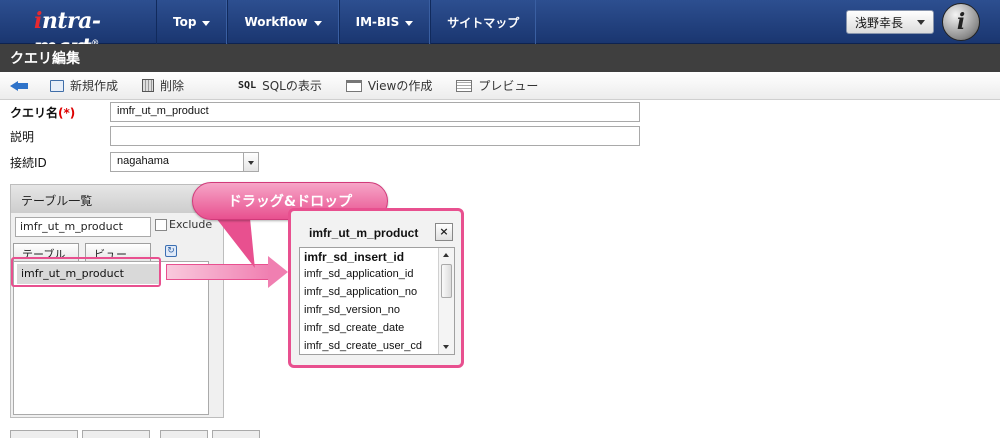  Describe the element at coordinates (28, 163) in the screenshot. I see `connection-id-label: 接続ID` at that location.